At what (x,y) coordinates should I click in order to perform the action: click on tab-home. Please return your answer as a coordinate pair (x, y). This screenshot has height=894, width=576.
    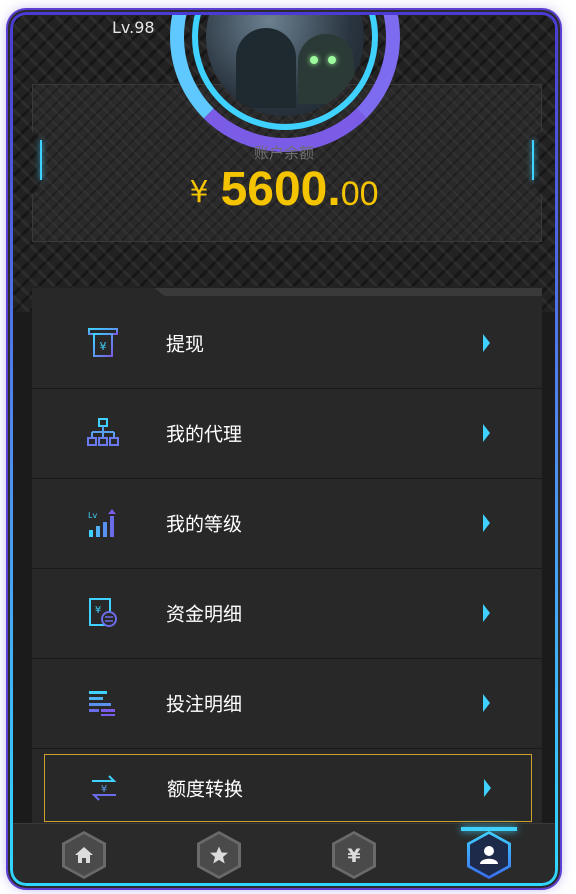
    Looking at the image, I should click on (84, 855).